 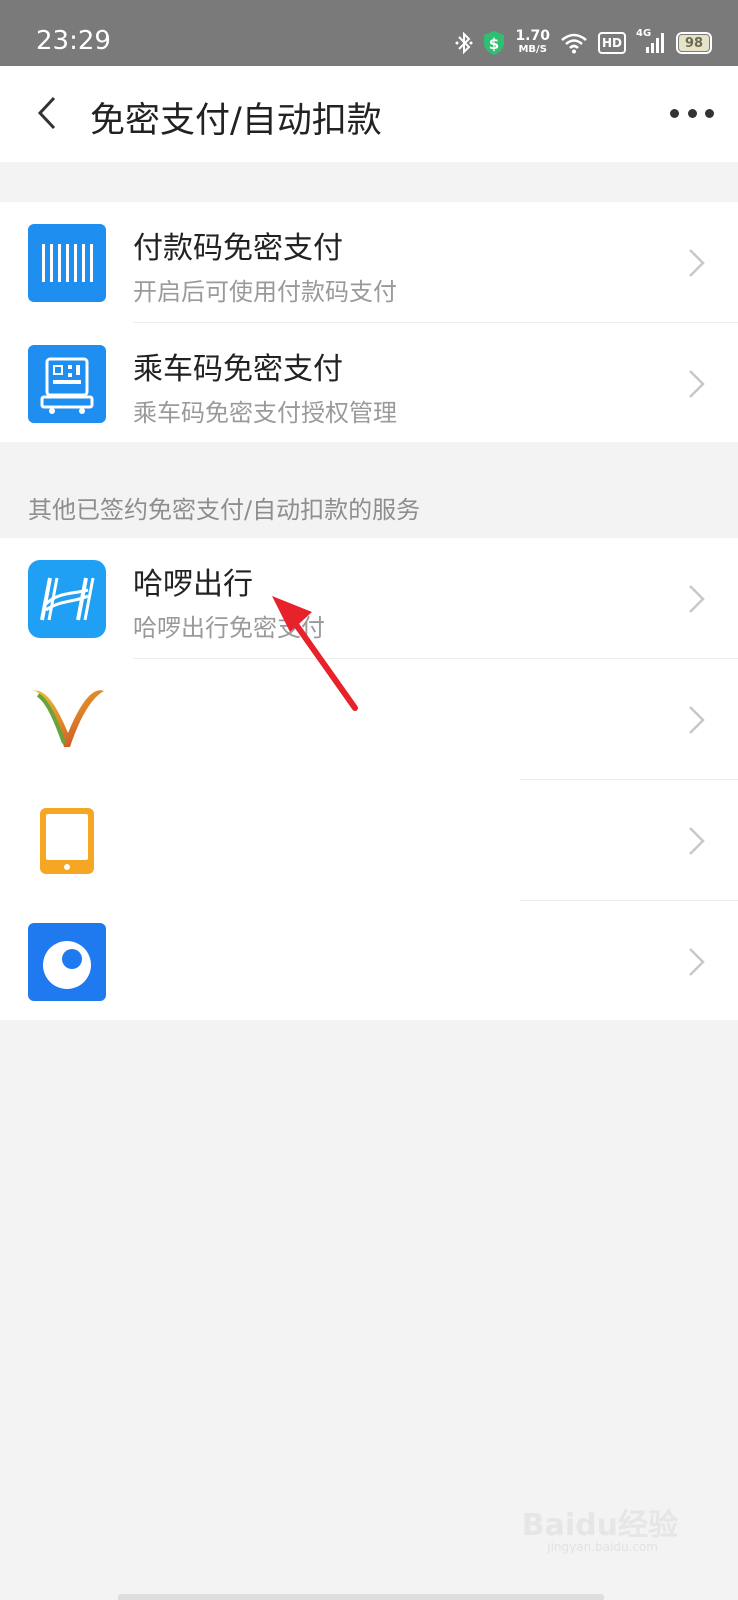 What do you see at coordinates (265, 292) in the screenshot?
I see `row-subtitle: 开启后可使用付款码支付` at bounding box center [265, 292].